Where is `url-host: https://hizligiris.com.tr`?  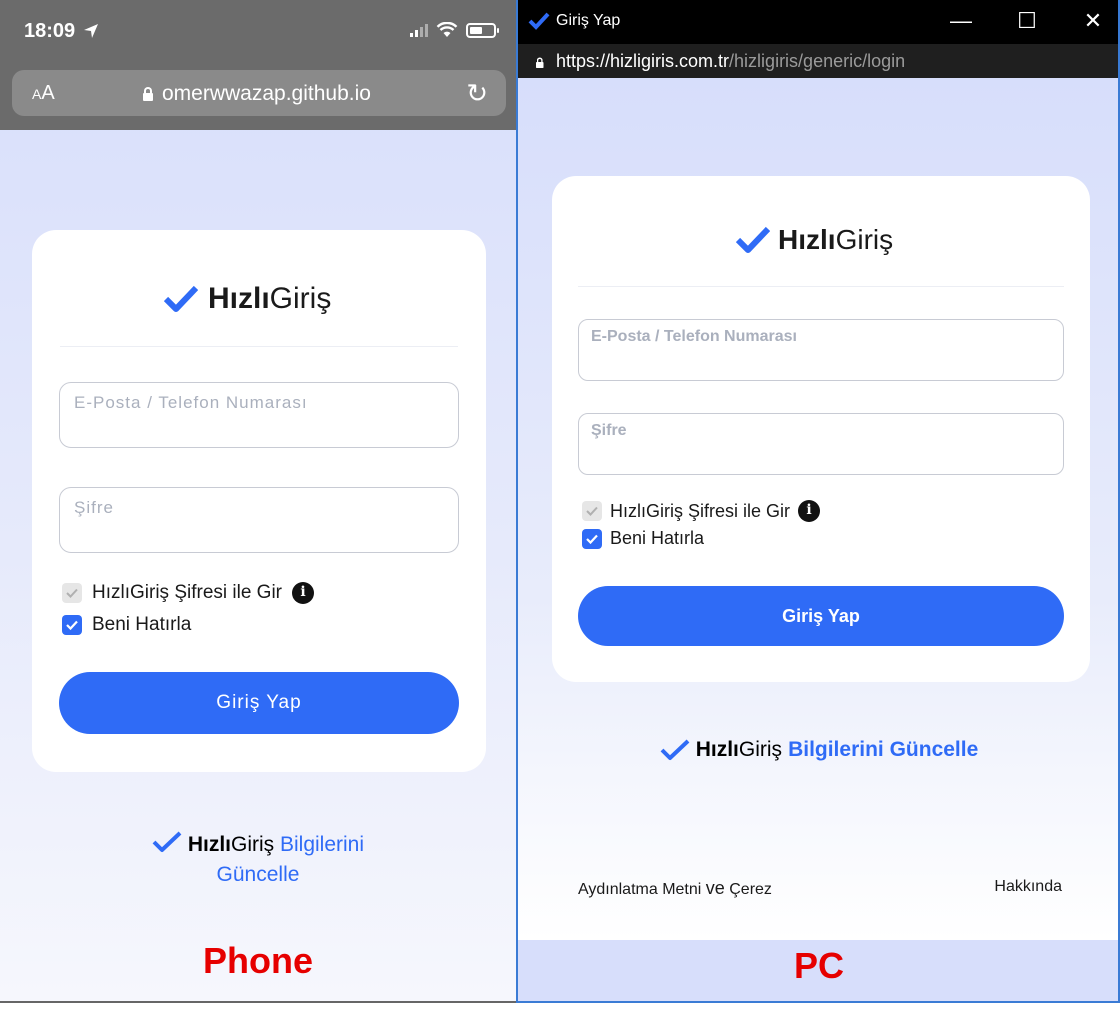
url-host: https://hizligiris.com.tr is located at coordinates (643, 61).